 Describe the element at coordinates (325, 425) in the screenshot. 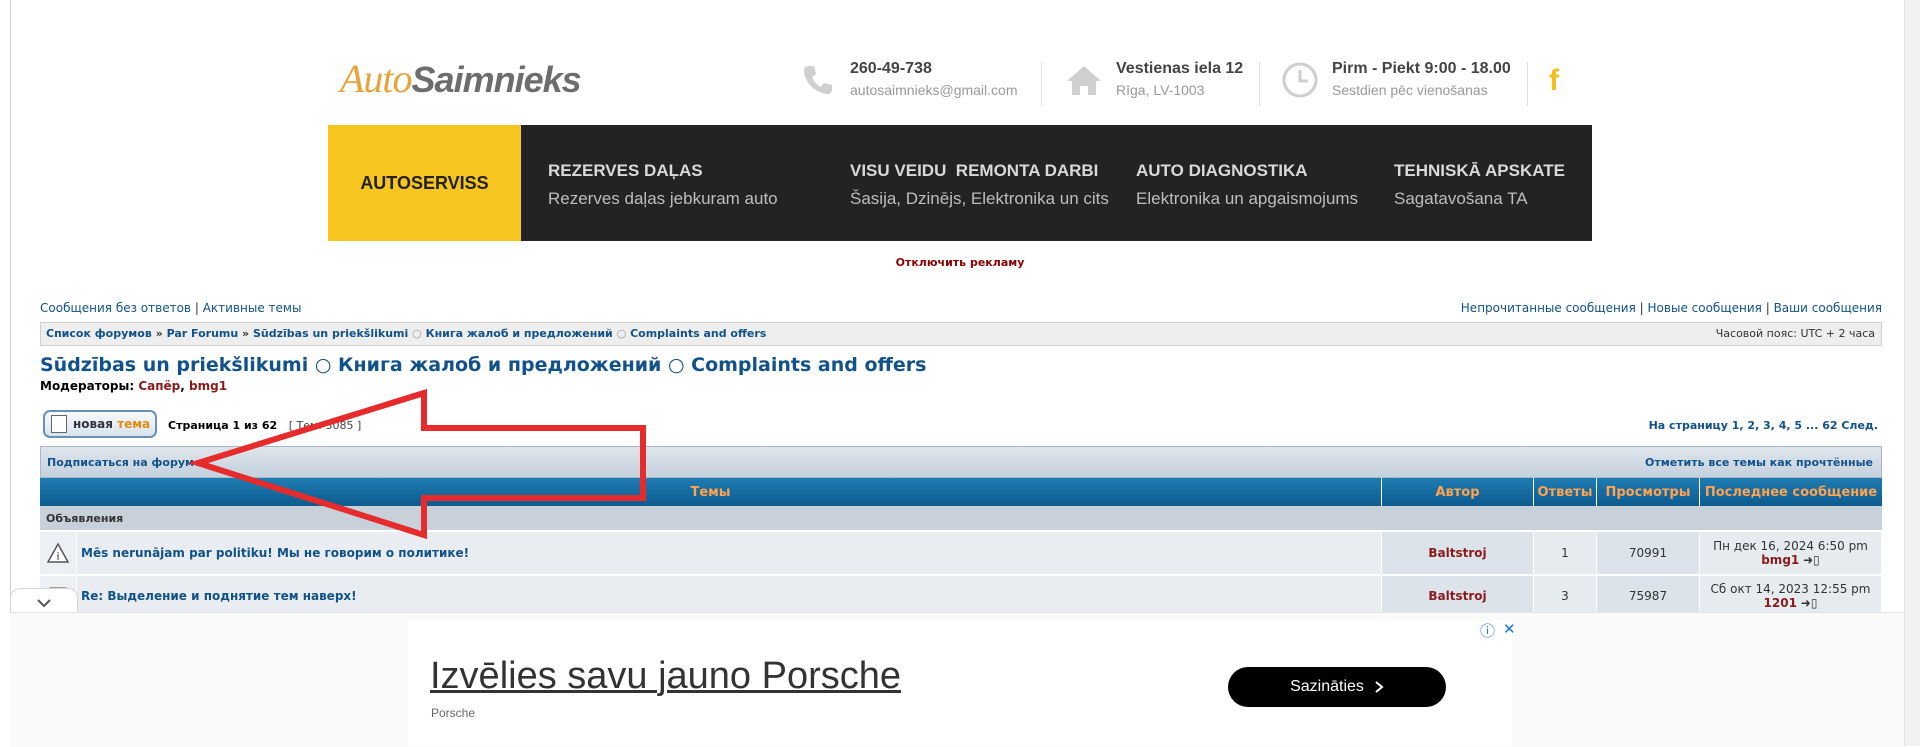

I see `topic-count: [ Тем: 3085 ]` at that location.